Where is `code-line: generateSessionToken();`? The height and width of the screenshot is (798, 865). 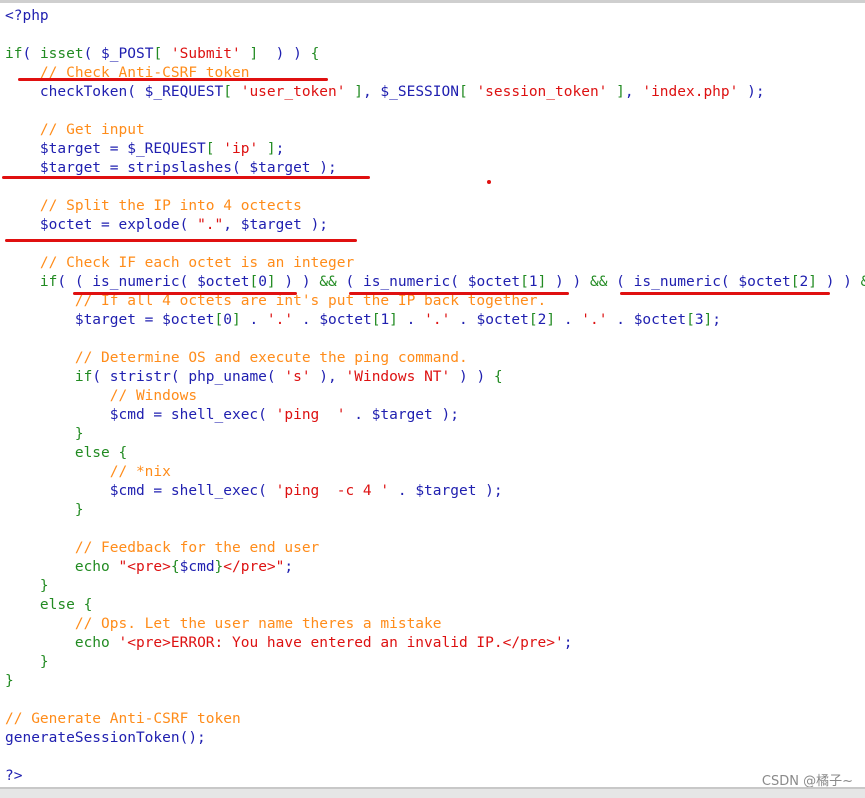
code-line: generateSessionToken(); is located at coordinates (105, 738).